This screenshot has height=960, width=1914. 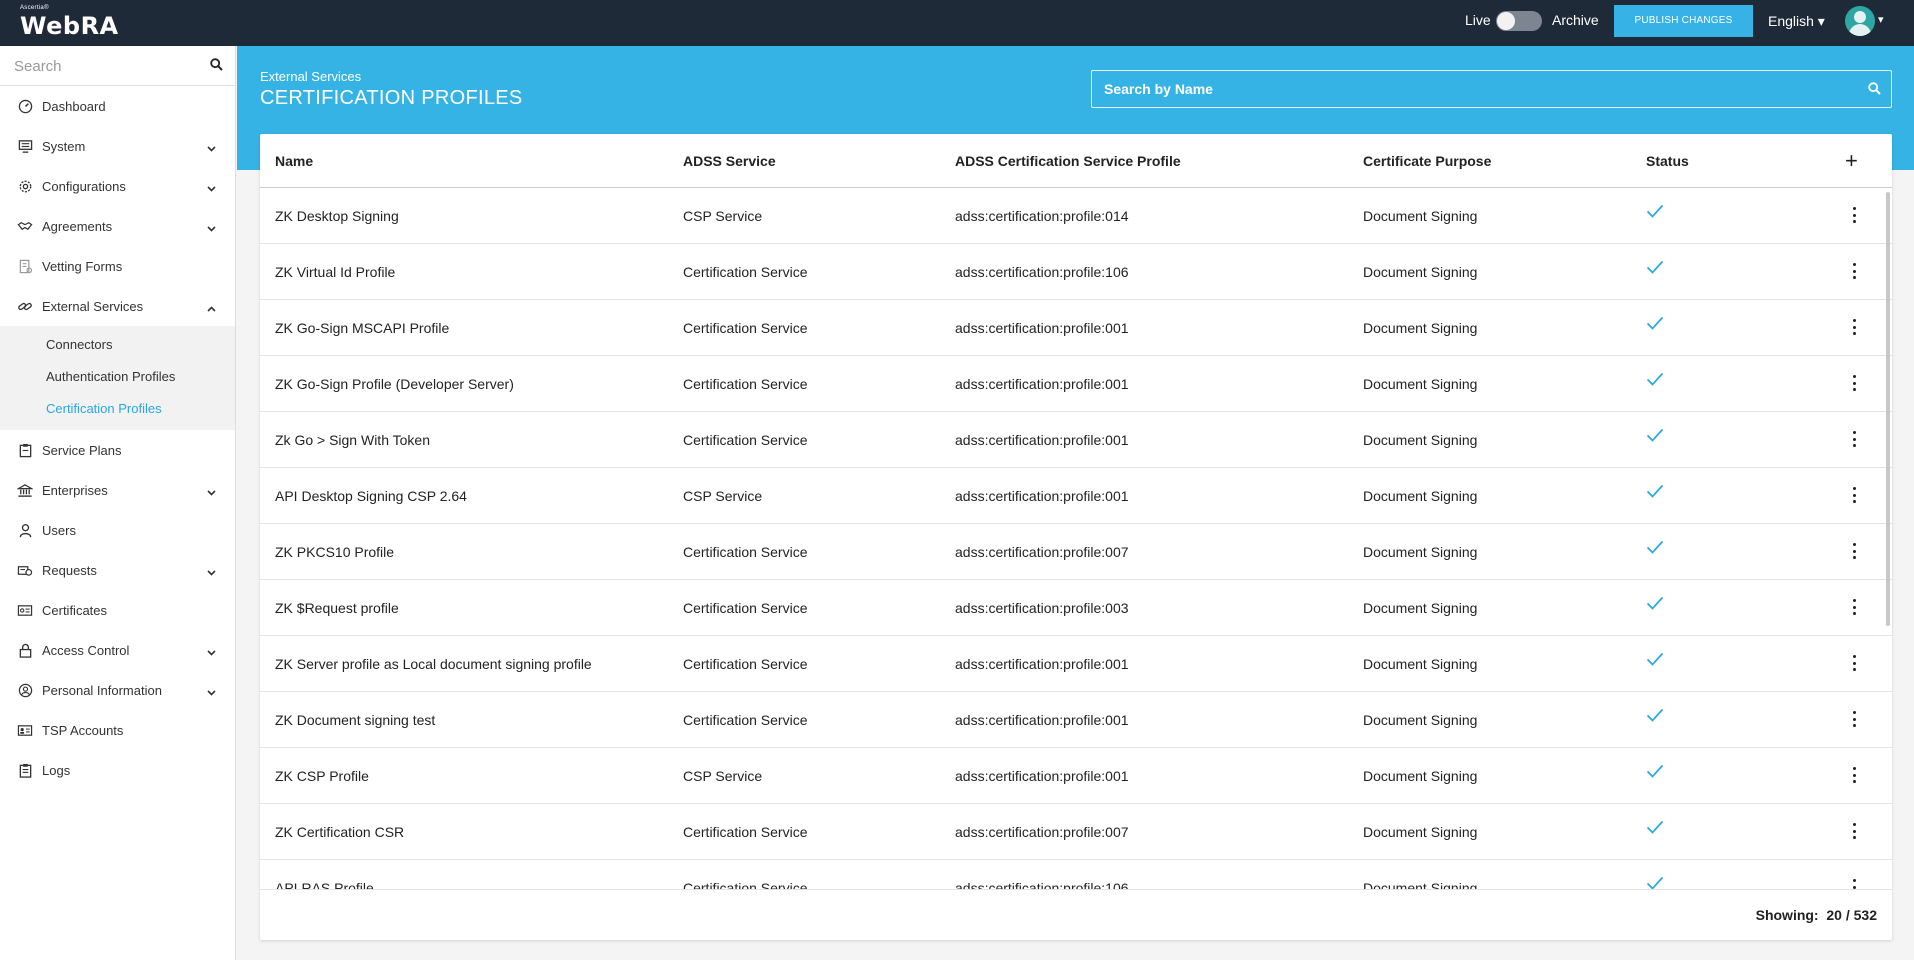 What do you see at coordinates (1888, 409) in the screenshot?
I see `table-scrollbar` at bounding box center [1888, 409].